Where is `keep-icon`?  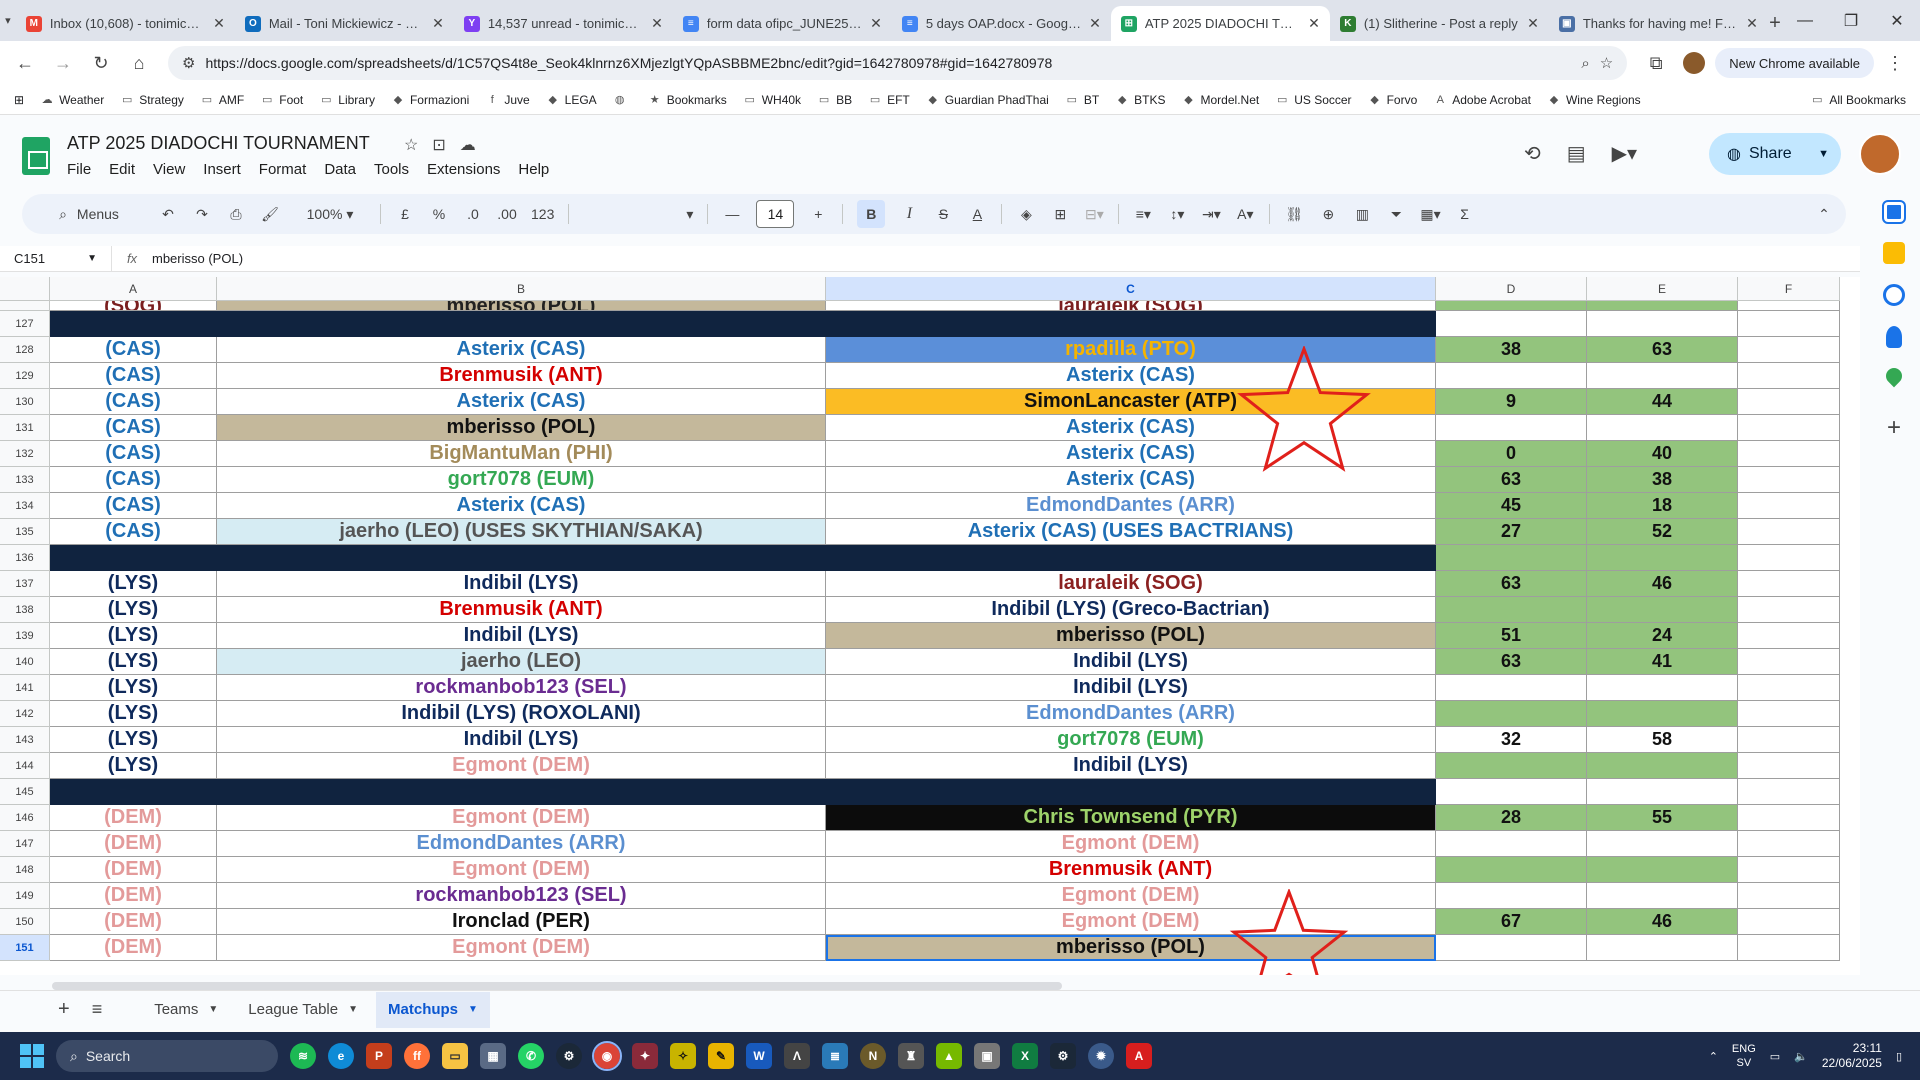
keep-icon is located at coordinates (1894, 253).